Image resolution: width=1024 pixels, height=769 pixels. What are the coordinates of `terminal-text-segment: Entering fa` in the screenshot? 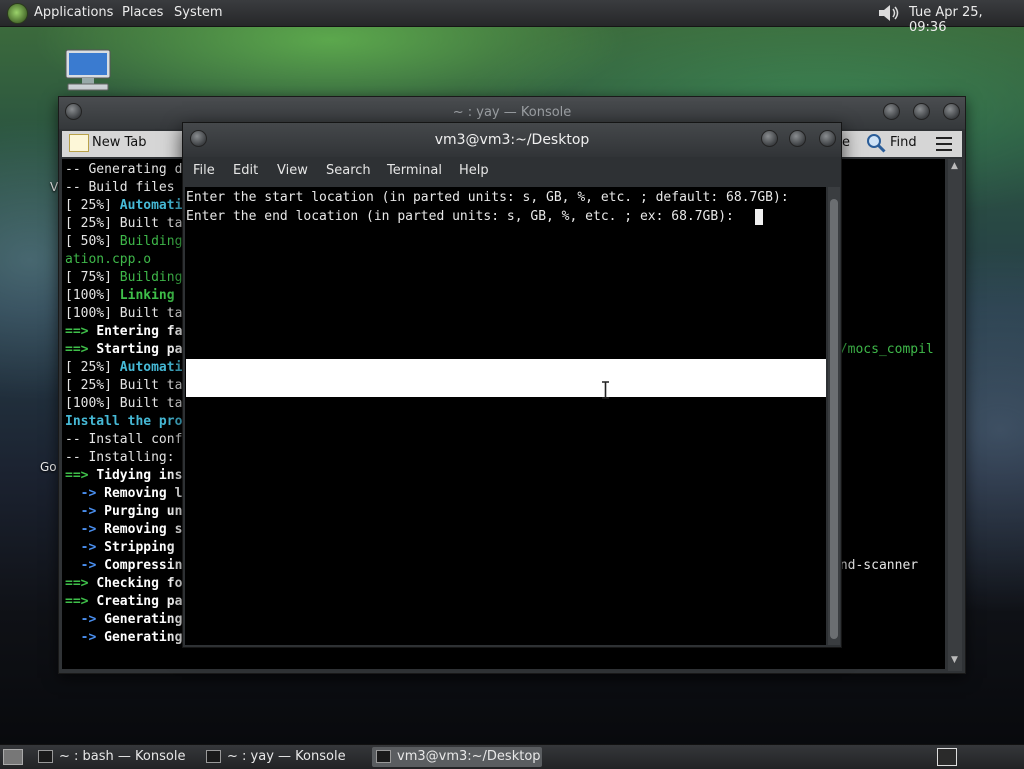 It's located at (139, 331).